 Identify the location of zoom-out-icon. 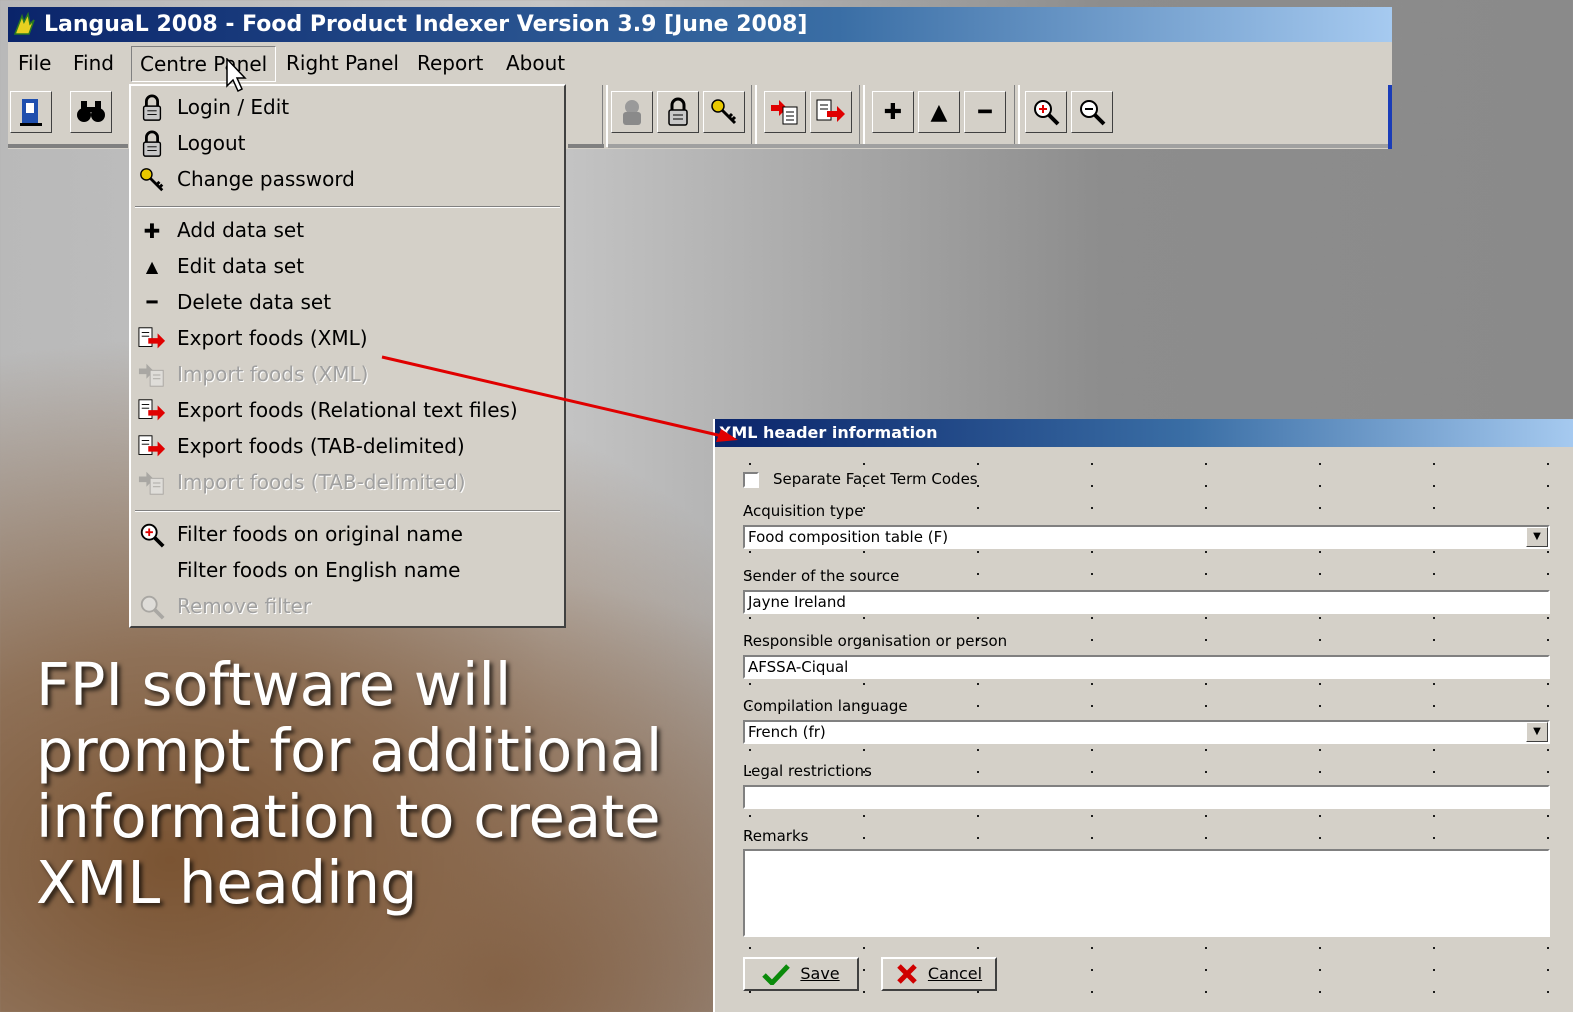
(1093, 113).